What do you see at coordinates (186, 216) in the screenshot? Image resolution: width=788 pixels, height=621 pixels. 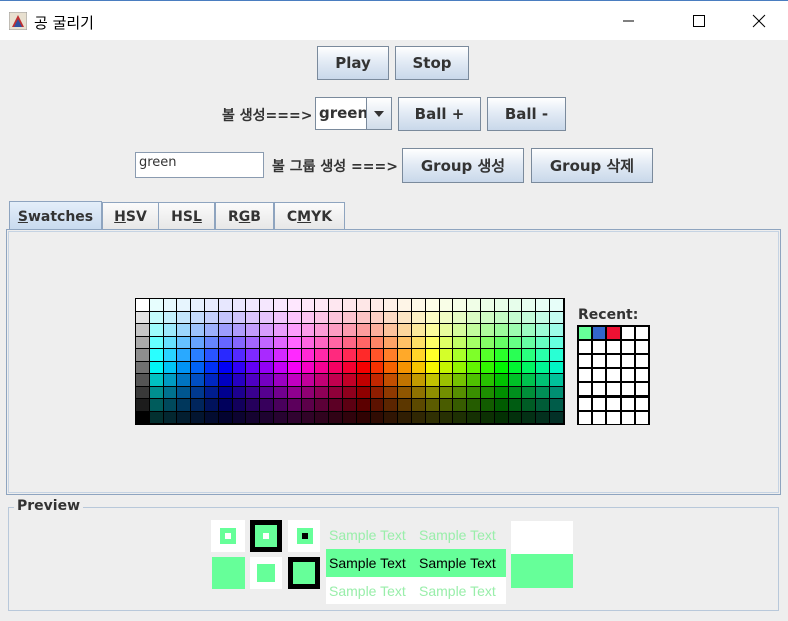 I see `tab-hsl: HS L` at bounding box center [186, 216].